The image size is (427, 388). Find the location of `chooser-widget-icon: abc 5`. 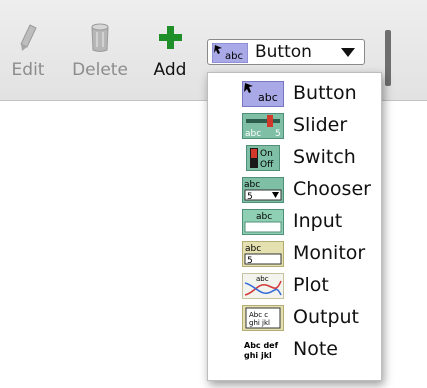

chooser-widget-icon: abc 5 is located at coordinates (263, 190).